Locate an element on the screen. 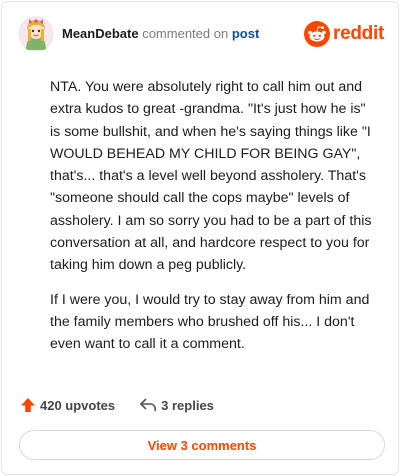 The width and height of the screenshot is (400, 476). reply-count: 3 replies is located at coordinates (187, 405).